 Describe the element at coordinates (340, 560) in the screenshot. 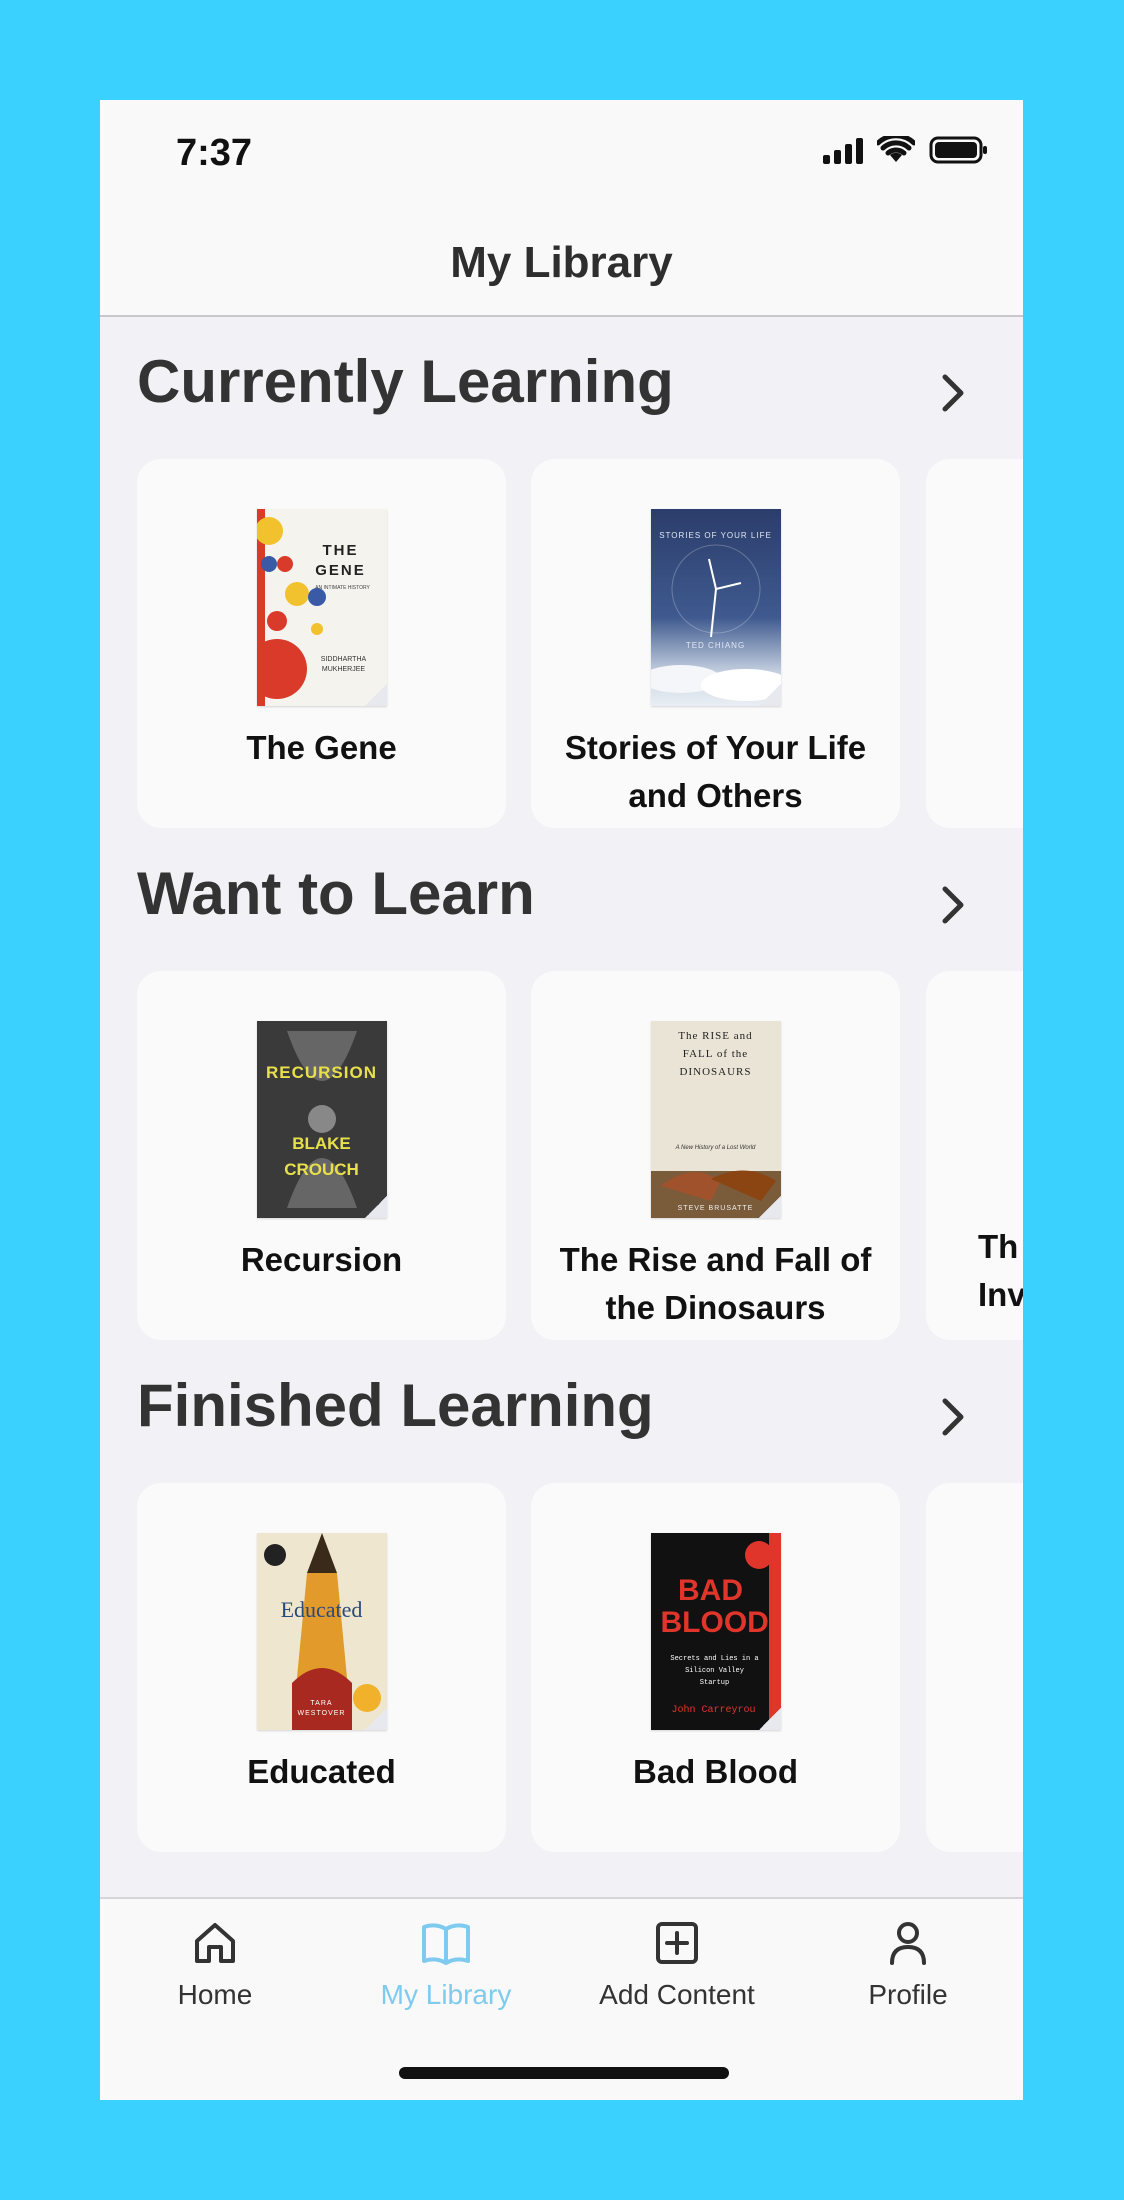

I see `cover-headline: THE GENE` at that location.